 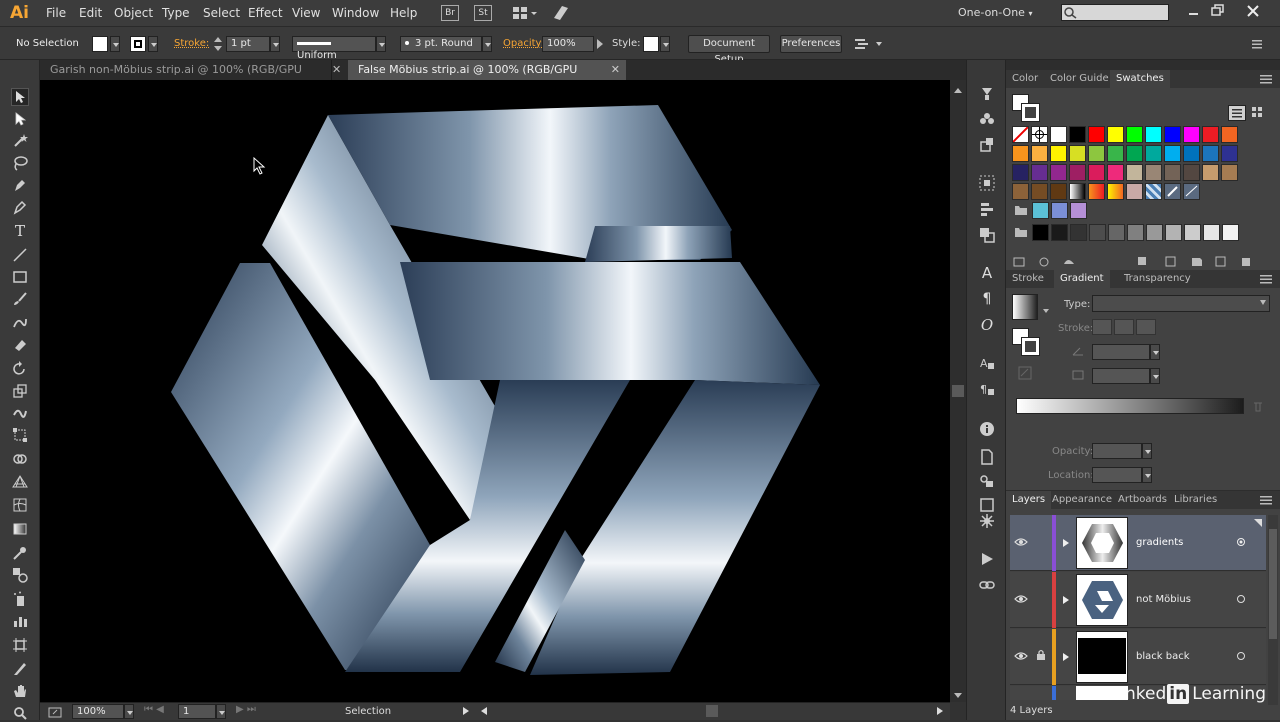 I want to click on status-menu-arrow, so click(x=466, y=712).